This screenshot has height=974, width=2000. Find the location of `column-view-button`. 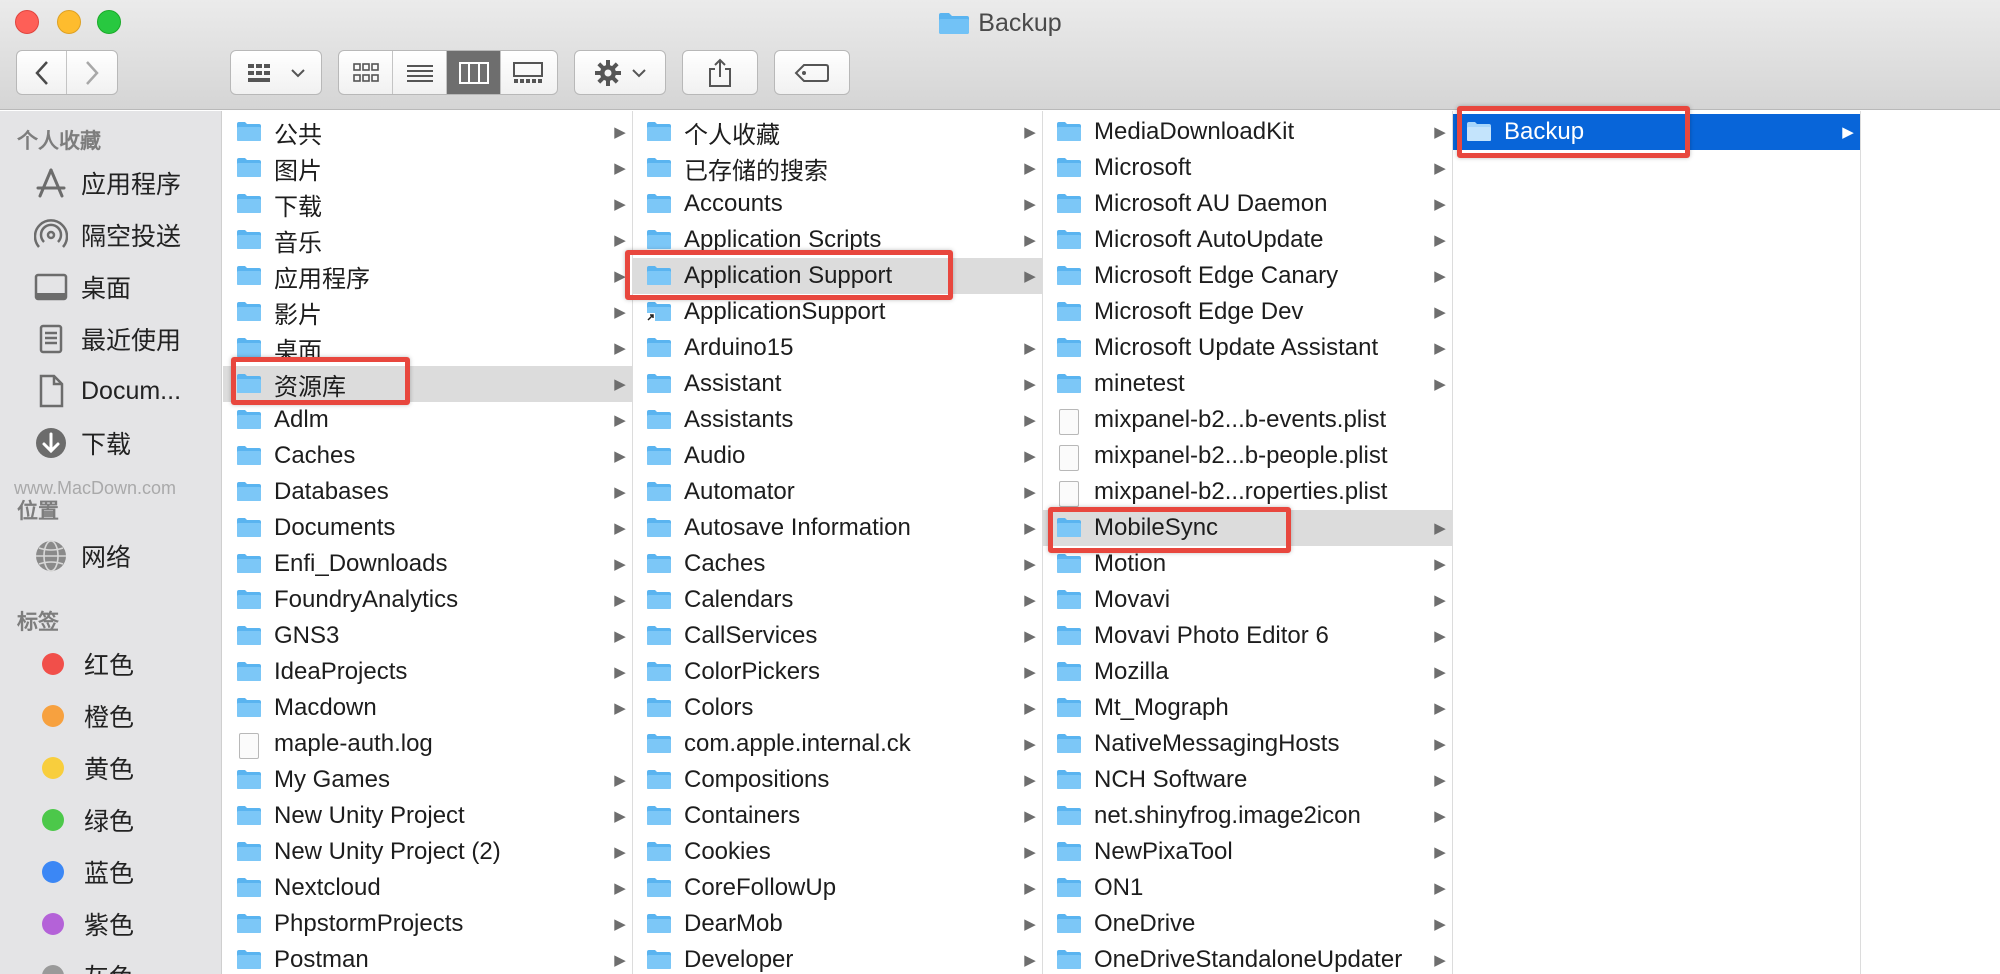

column-view-button is located at coordinates (474, 72).